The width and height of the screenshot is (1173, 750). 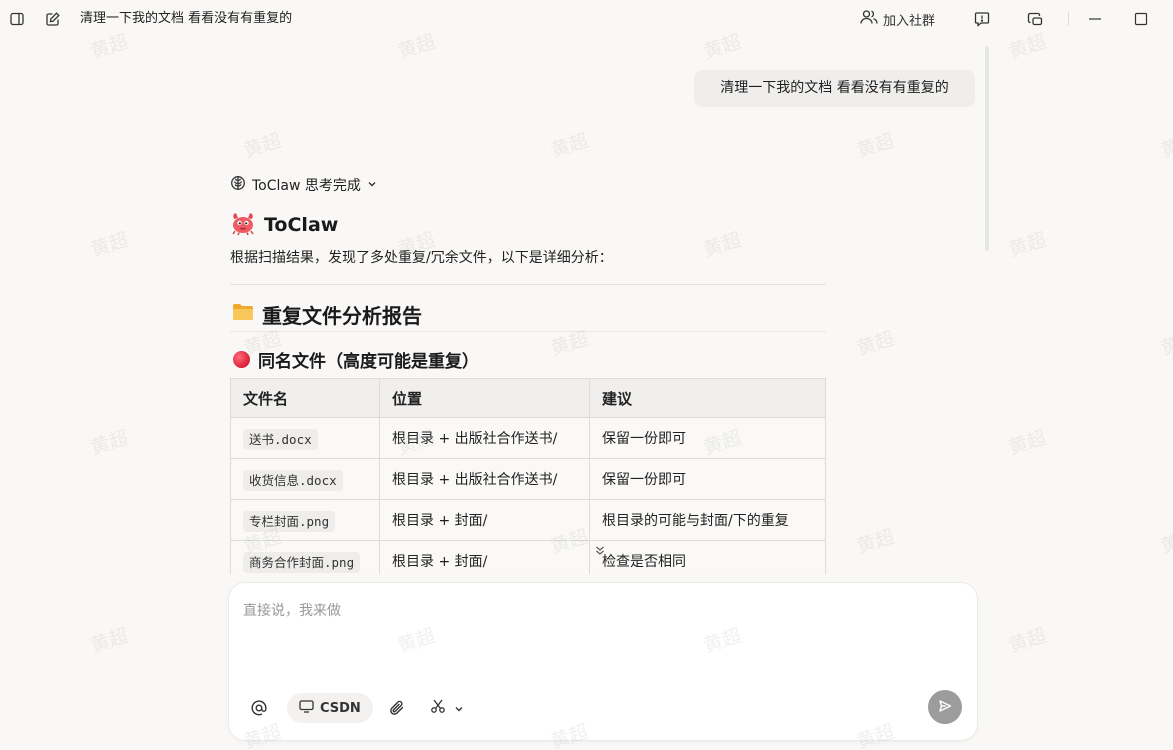 I want to click on monitor-icon, so click(x=306, y=708).